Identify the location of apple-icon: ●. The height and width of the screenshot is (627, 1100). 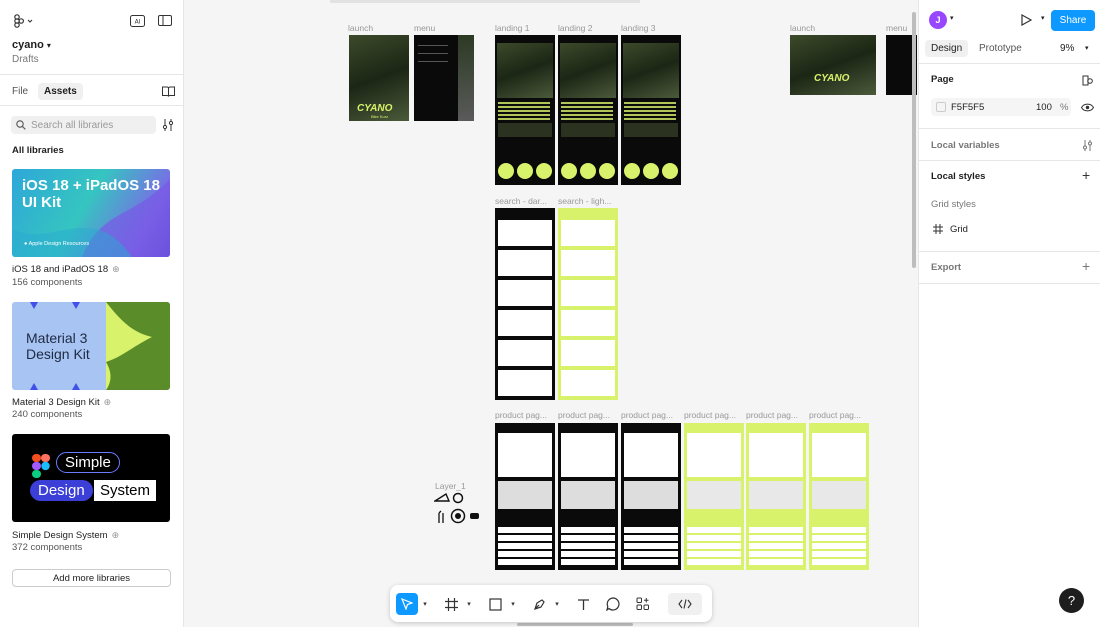
(26, 244).